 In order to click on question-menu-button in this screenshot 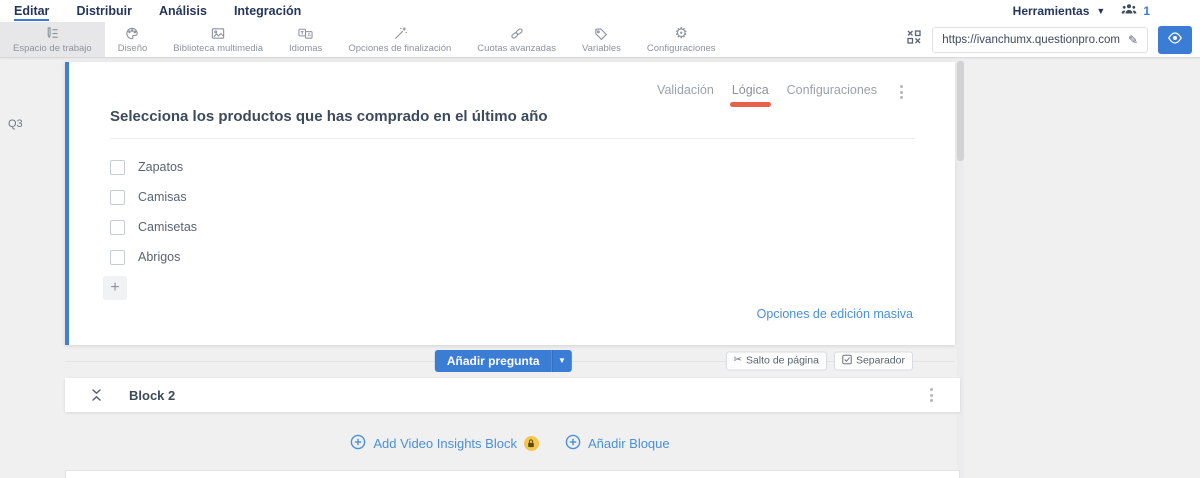, I will do `click(901, 92)`.